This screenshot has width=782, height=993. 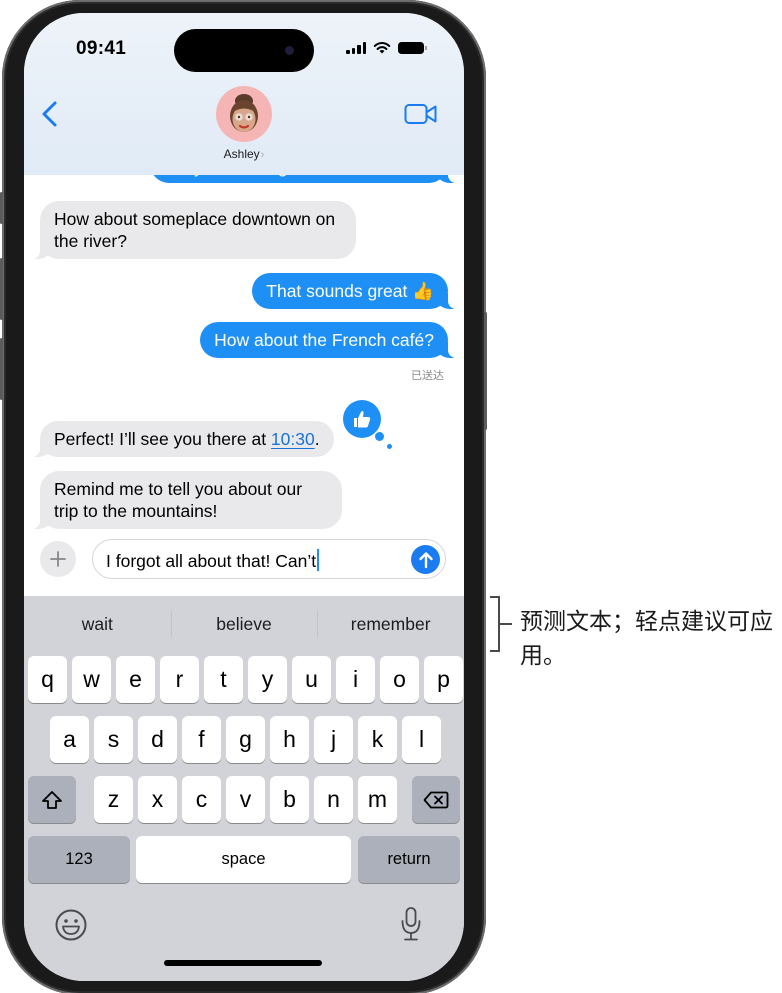 I want to click on return-key: return, so click(x=409, y=859).